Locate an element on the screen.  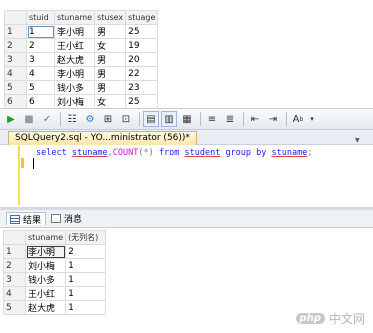
tab-results: 结果 is located at coordinates (26, 219).